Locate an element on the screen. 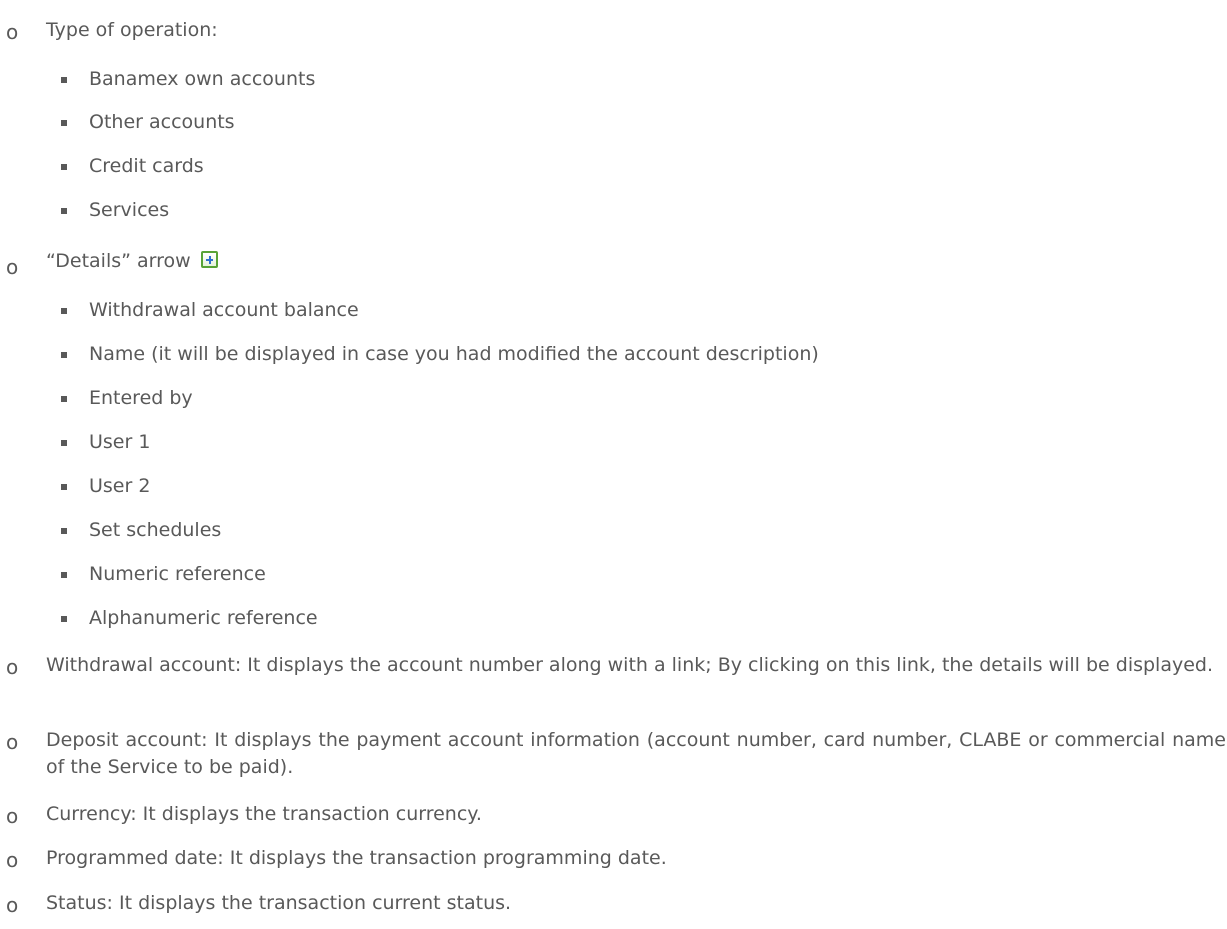 The image size is (1227, 929). plus-icon is located at coordinates (209, 259).